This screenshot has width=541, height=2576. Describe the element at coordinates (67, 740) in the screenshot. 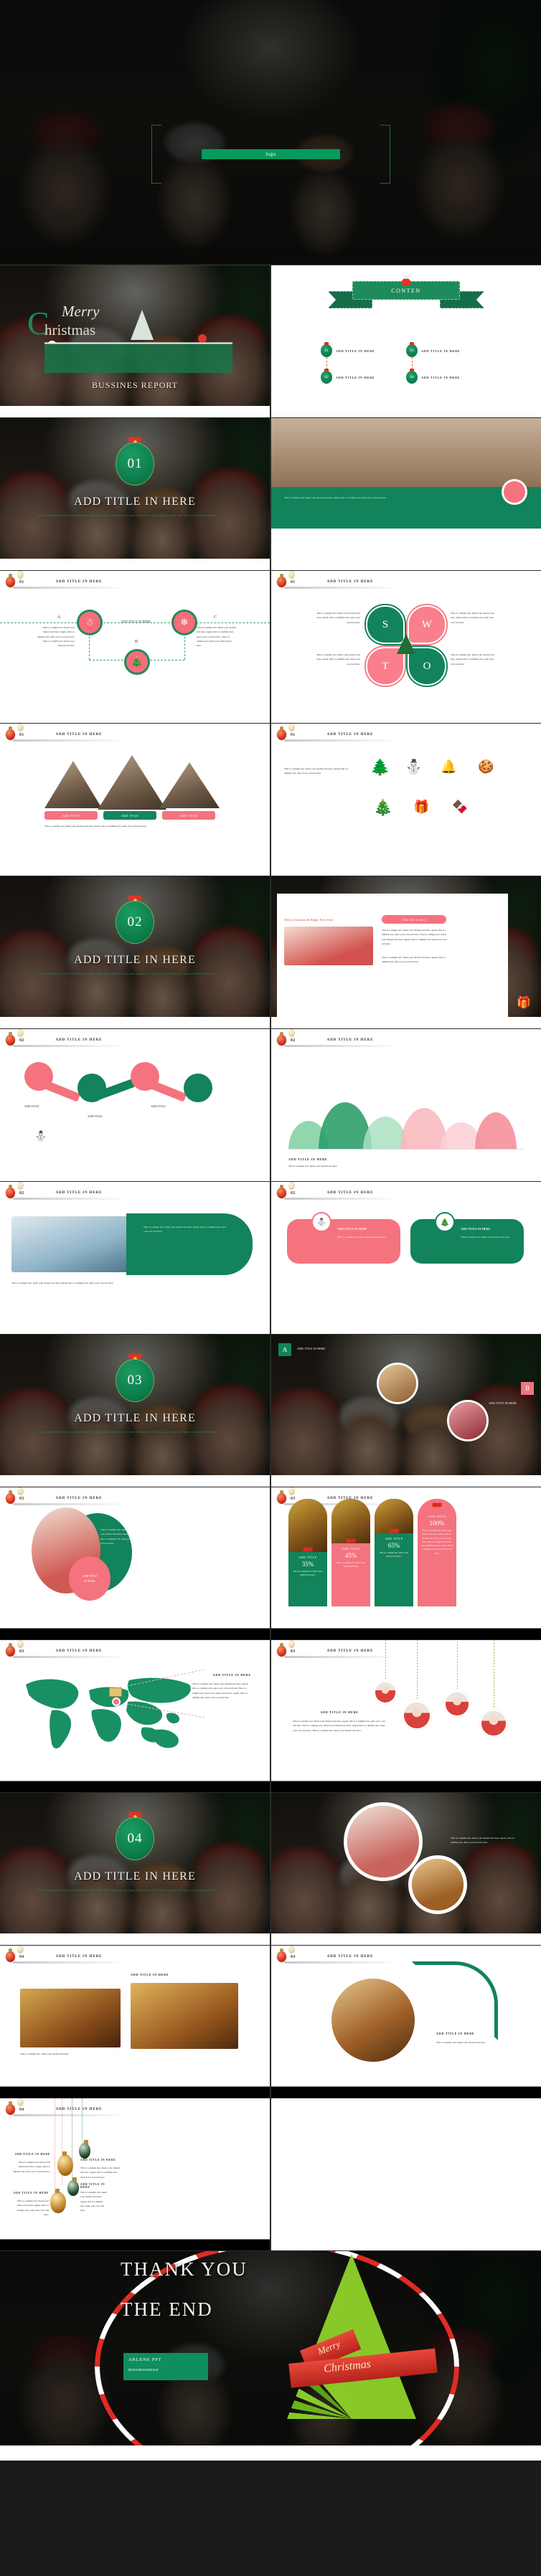

I see `header-rule` at that location.